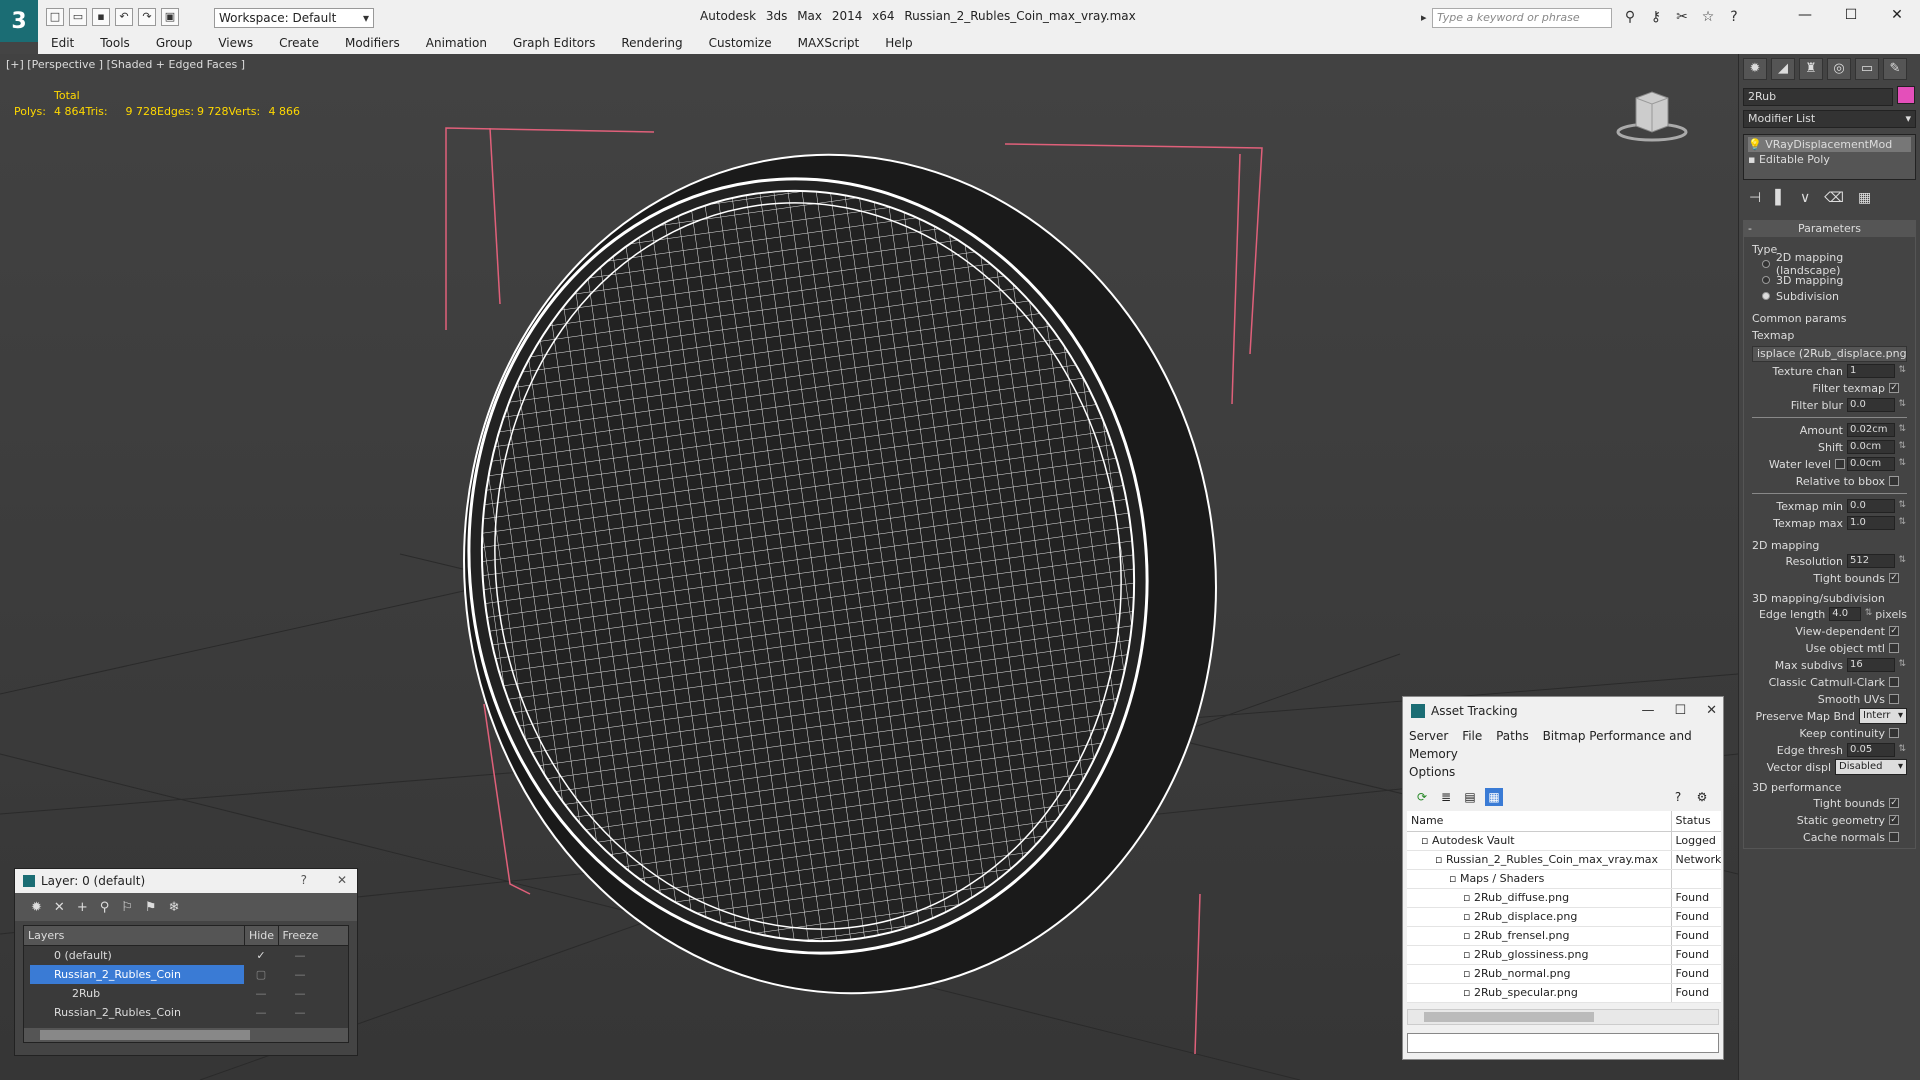  I want to click on search-input: Type a keyword or phrase, so click(1516, 18).